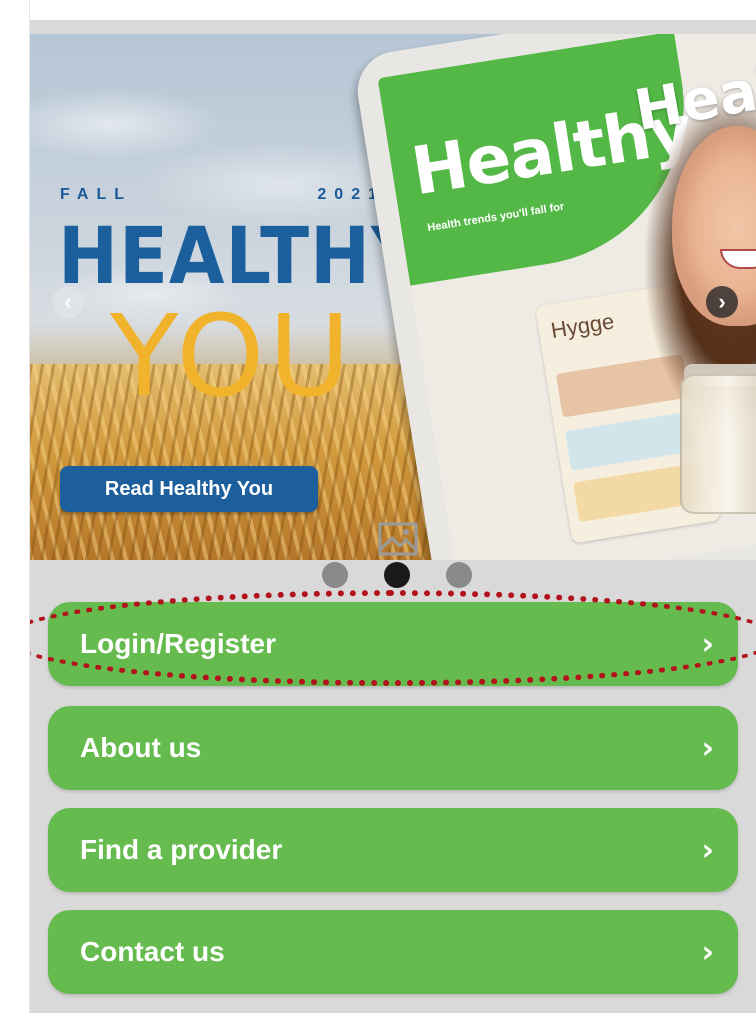  I want to click on menu-item-label: About us, so click(141, 747).